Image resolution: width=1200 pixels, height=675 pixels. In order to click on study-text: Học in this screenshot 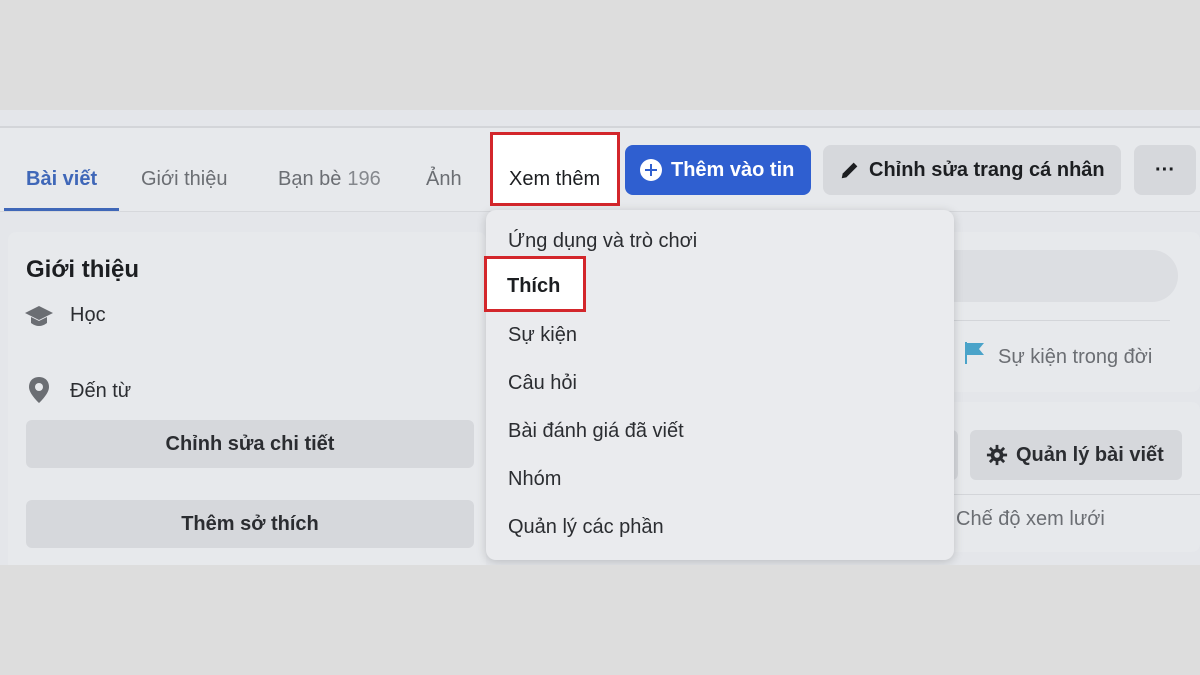, I will do `click(88, 315)`.